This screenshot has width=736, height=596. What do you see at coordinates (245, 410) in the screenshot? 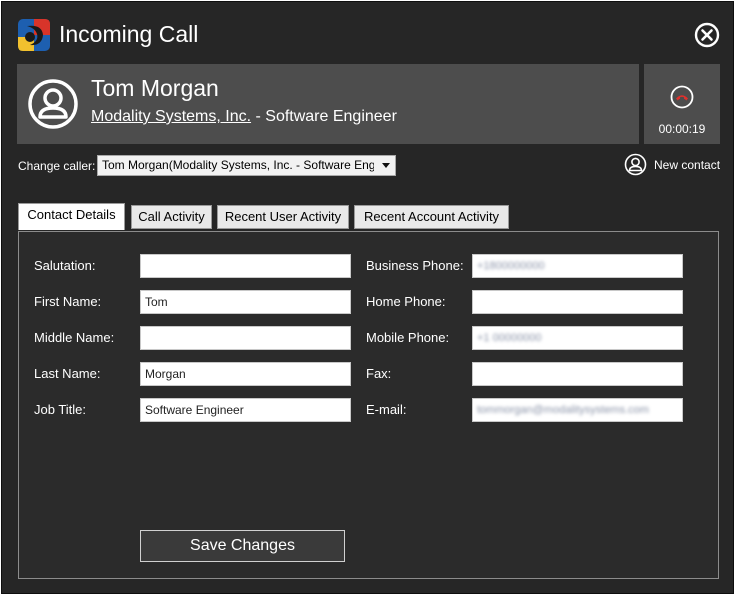
I see `job-title-field` at bounding box center [245, 410].